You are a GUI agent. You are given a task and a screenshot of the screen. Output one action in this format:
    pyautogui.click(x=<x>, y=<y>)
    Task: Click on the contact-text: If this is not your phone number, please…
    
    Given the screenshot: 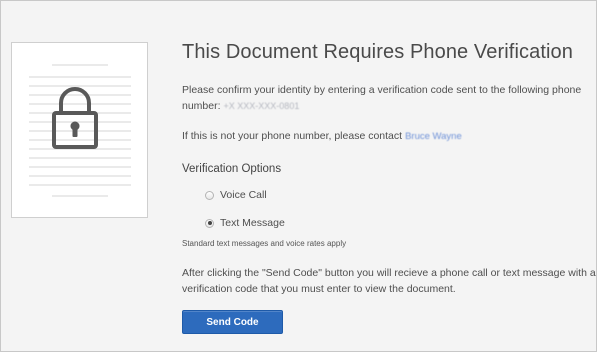 What is the action you would take?
    pyautogui.click(x=322, y=136)
    